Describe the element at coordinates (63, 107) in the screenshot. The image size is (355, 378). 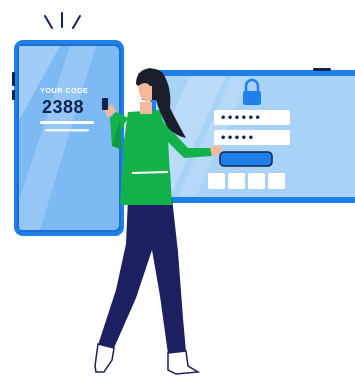
I see `code-value: 2388` at that location.